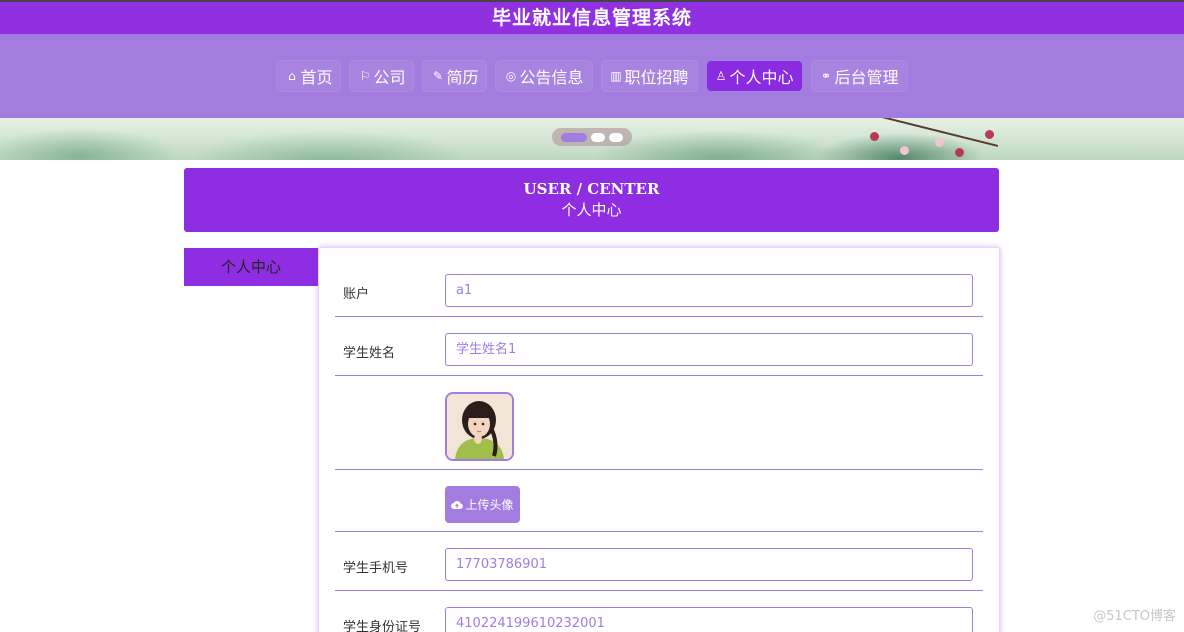  What do you see at coordinates (761, 77) in the screenshot?
I see `nav-item-label: 个人中心` at bounding box center [761, 77].